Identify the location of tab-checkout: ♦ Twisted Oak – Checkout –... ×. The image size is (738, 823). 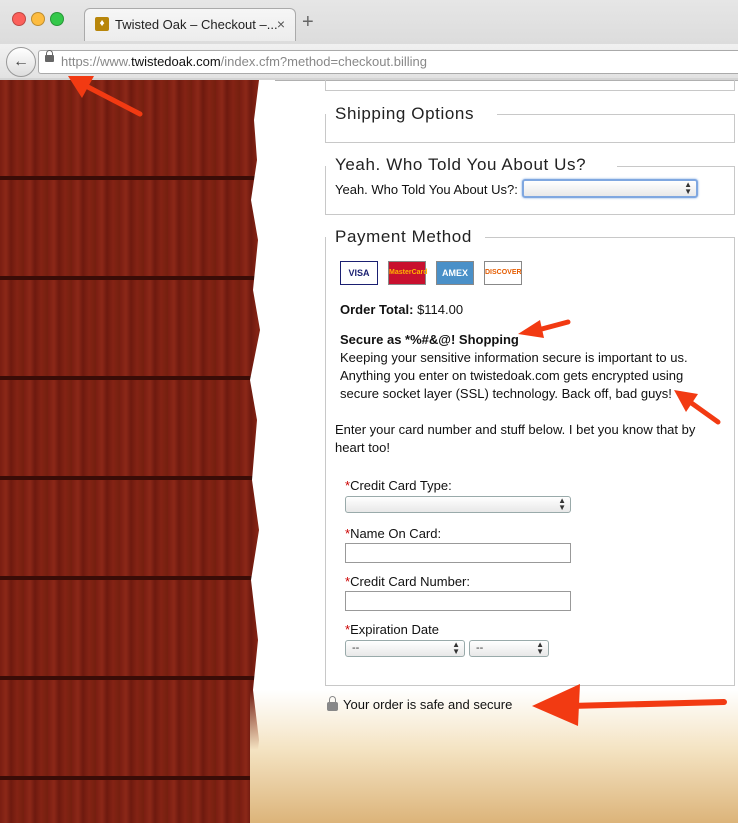
(190, 24).